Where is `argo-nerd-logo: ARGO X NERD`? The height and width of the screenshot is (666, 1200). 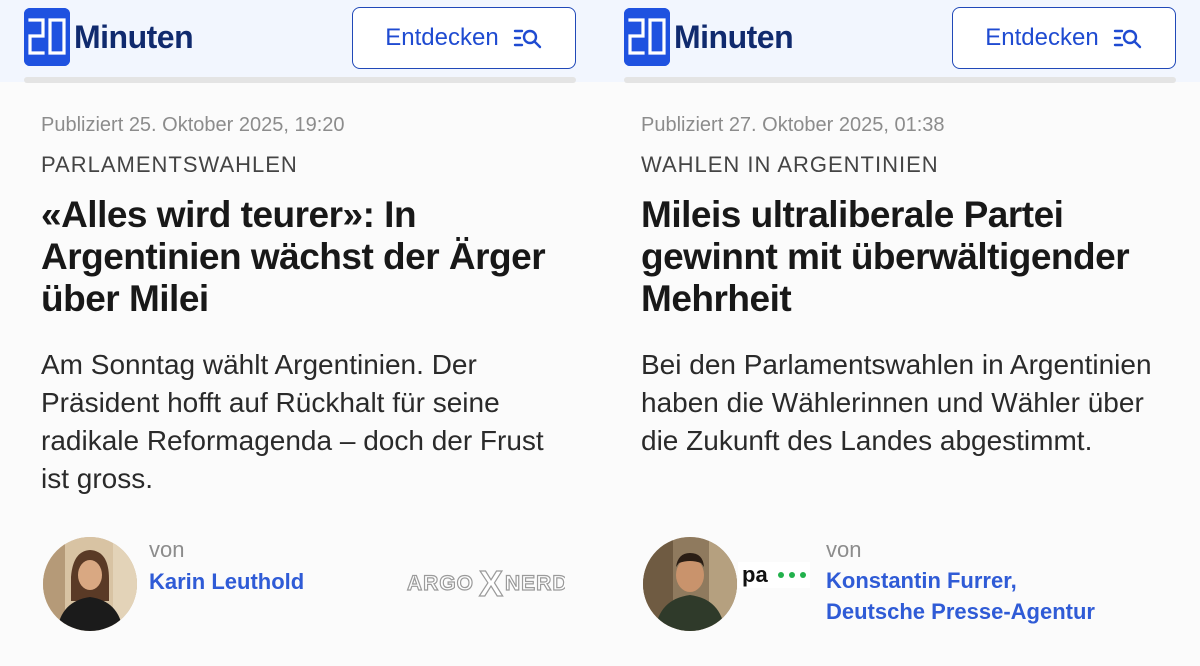 argo-nerd-logo: ARGO X NERD is located at coordinates (486, 583).